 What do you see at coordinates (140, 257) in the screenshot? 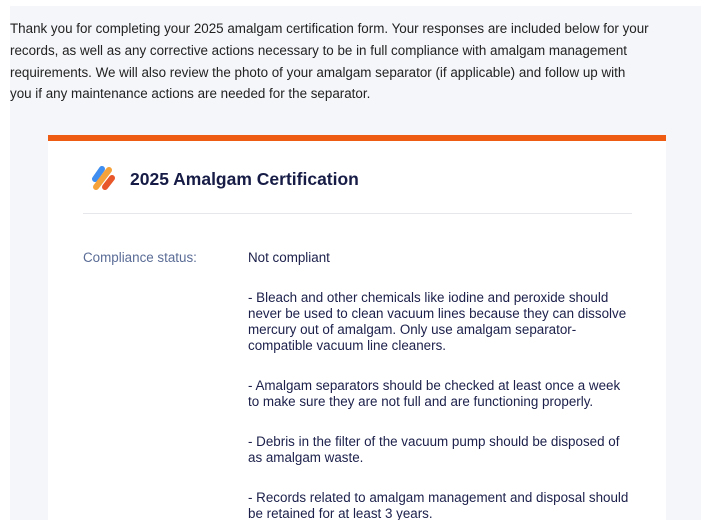
I see `compliance-status-label: Compliance status:` at bounding box center [140, 257].